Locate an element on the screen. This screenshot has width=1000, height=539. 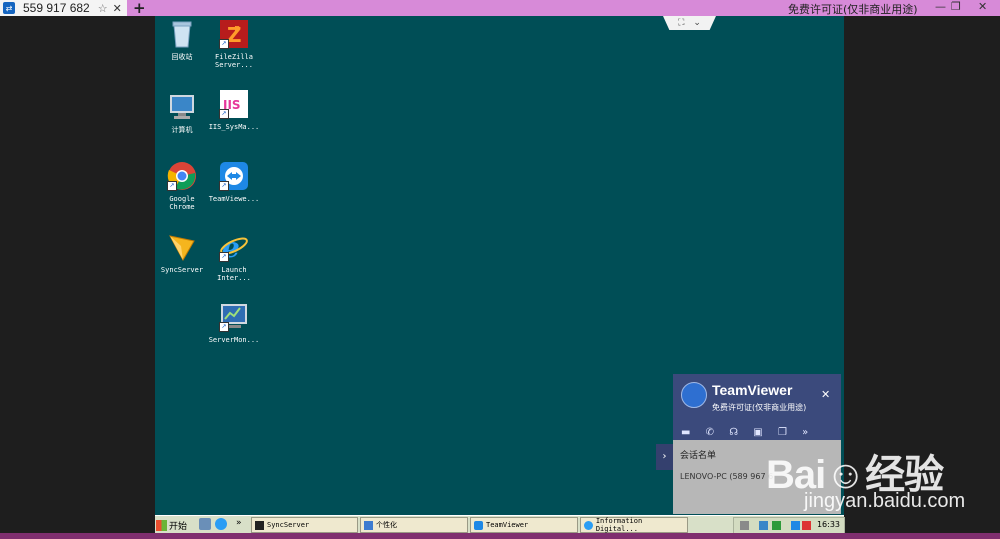
desktop-icon-computer: 计算机 is located at coordinates (182, 113).